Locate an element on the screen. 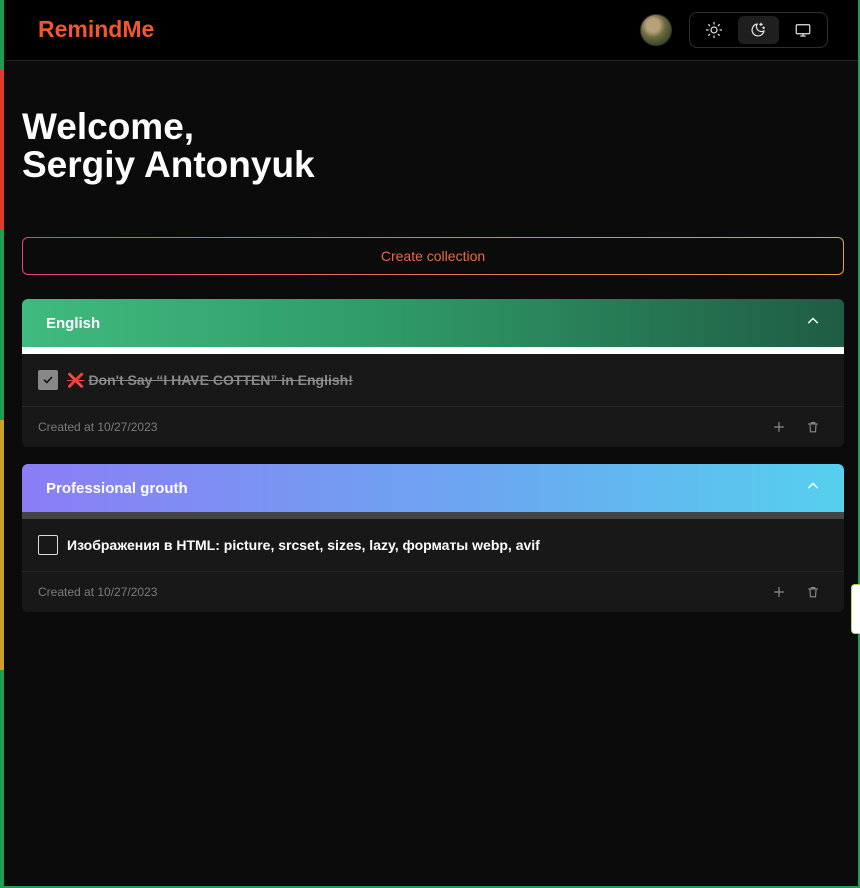 The image size is (860, 888). sun-icon is located at coordinates (714, 30).